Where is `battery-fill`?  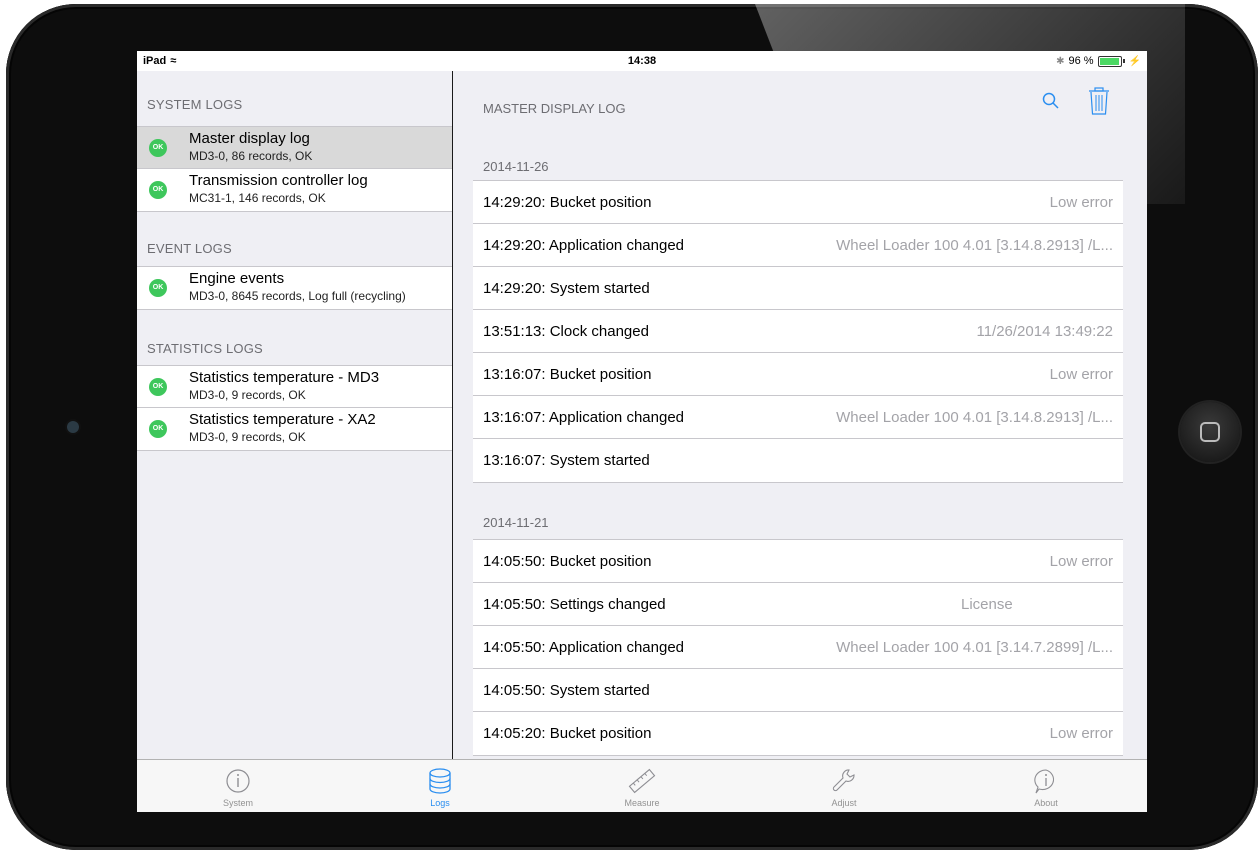
battery-fill is located at coordinates (1109, 61).